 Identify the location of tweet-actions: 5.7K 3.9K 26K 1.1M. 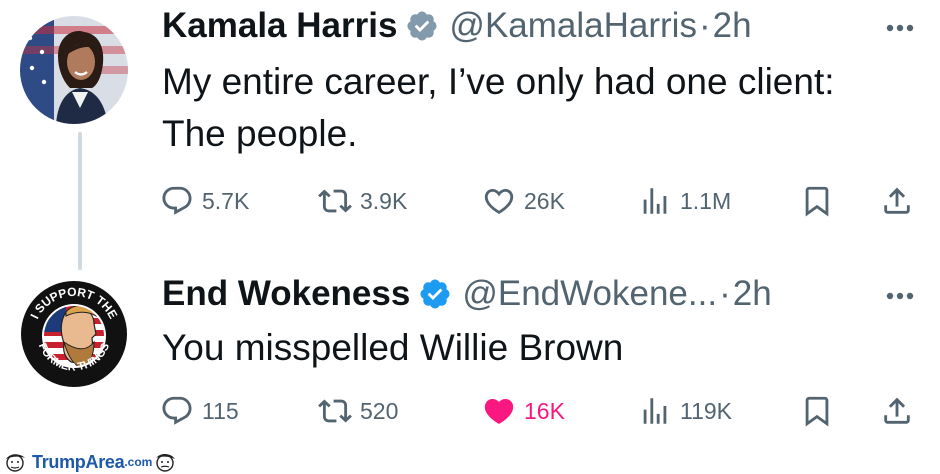
(541, 201).